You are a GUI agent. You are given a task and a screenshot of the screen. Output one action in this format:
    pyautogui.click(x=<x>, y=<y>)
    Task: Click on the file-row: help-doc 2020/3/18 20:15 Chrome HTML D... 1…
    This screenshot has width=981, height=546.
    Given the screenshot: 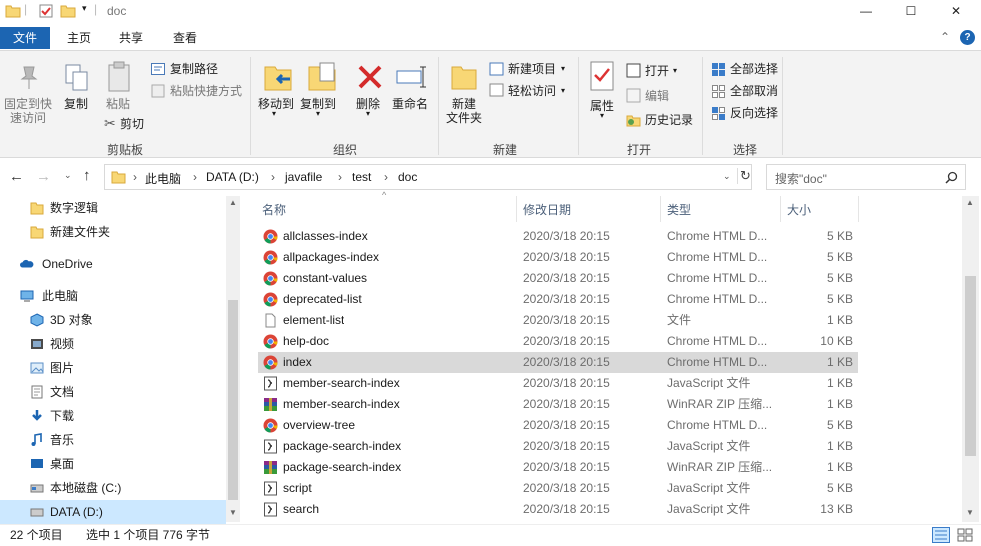 What is the action you would take?
    pyautogui.click(x=558, y=341)
    